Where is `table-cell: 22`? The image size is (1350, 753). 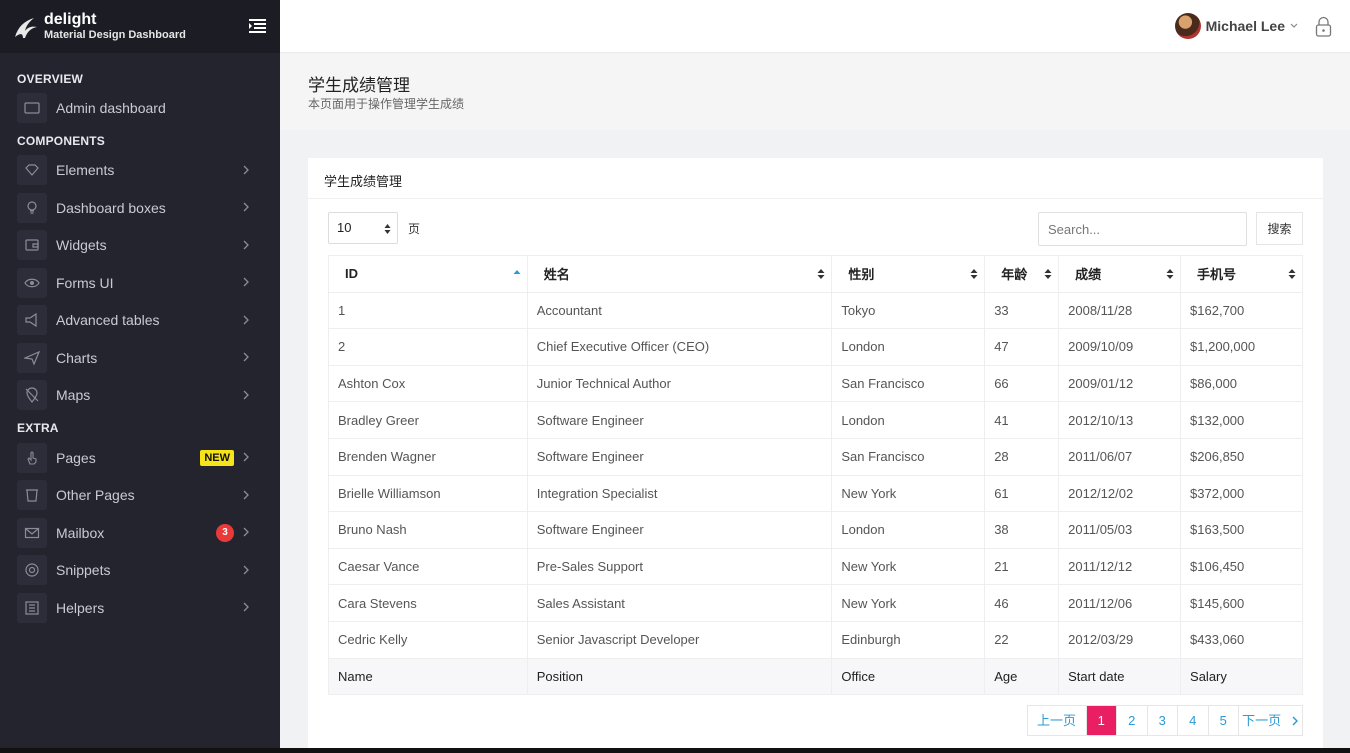
table-cell: 22 is located at coordinates (1022, 639).